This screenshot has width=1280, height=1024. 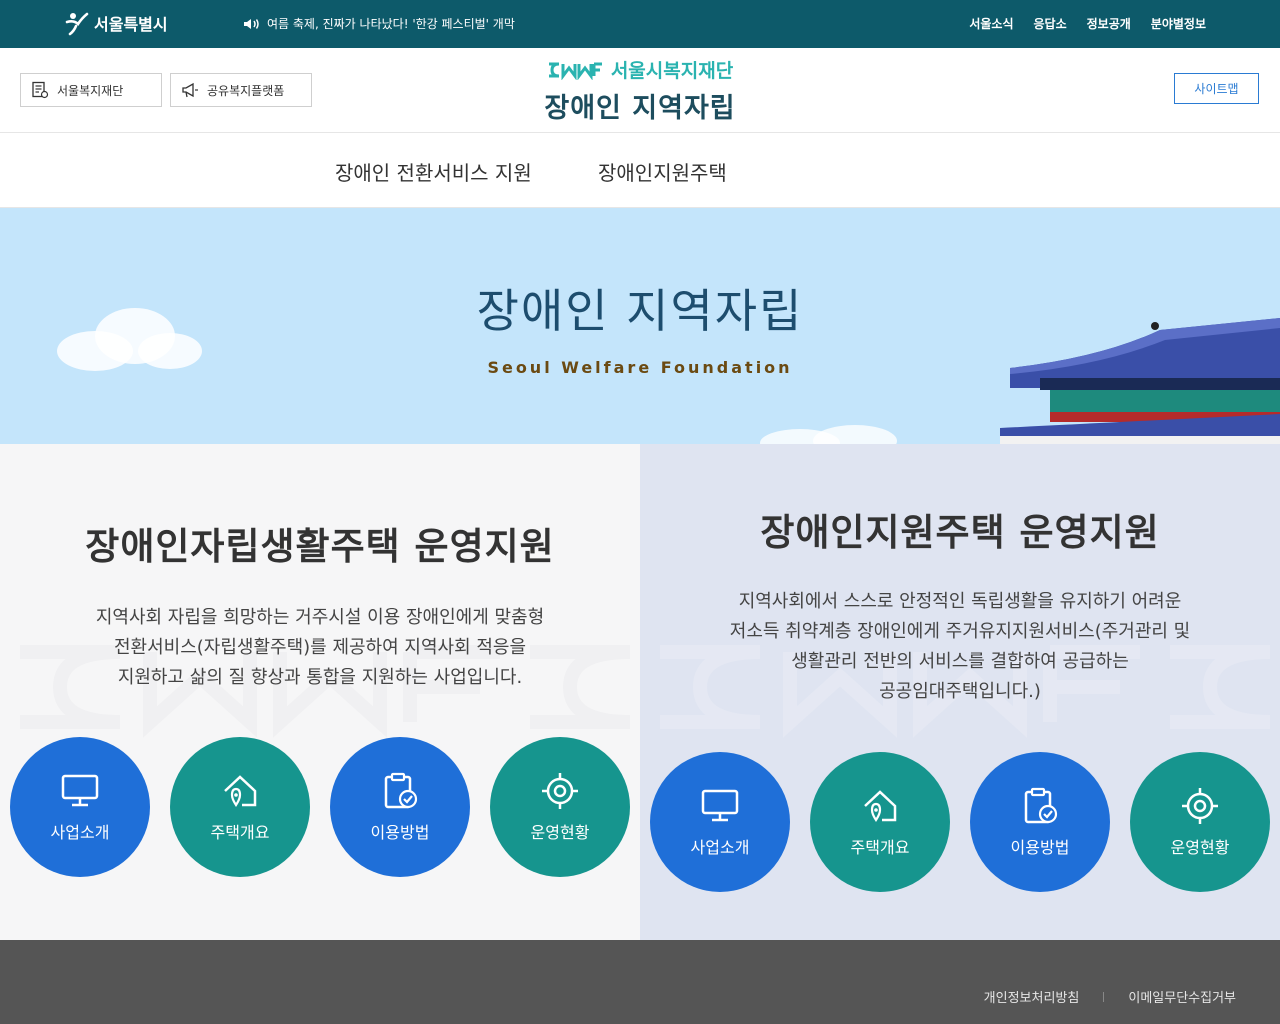 What do you see at coordinates (960, 661) in the screenshot?
I see `desc-line: 생활관리 전반의 서비스를 결합하여 공급하는` at bounding box center [960, 661].